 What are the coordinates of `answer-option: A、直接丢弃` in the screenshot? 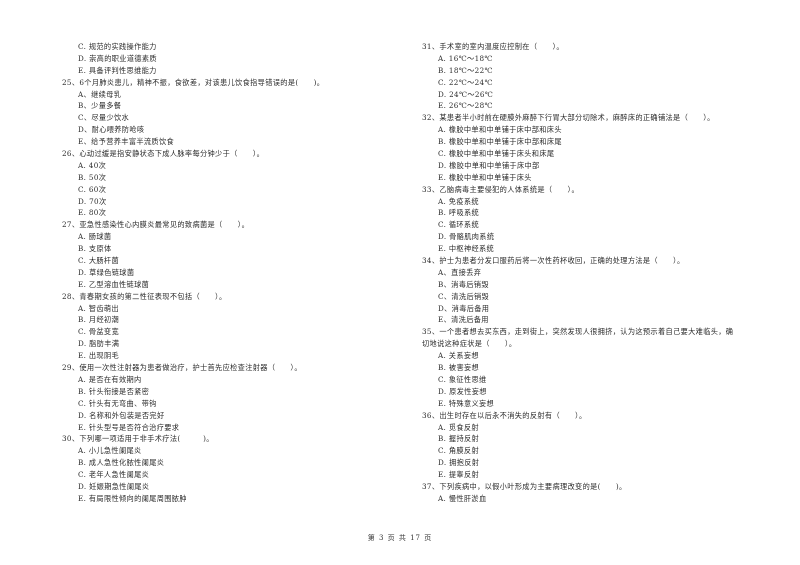 It's located at (460, 272).